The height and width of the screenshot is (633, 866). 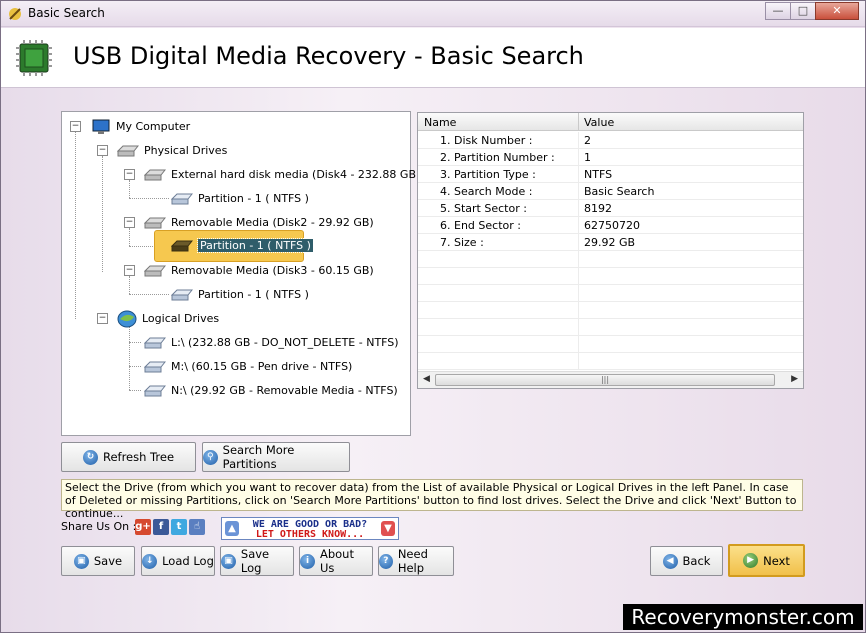 I want to click on refresh-icon: ↻, so click(x=90, y=457).